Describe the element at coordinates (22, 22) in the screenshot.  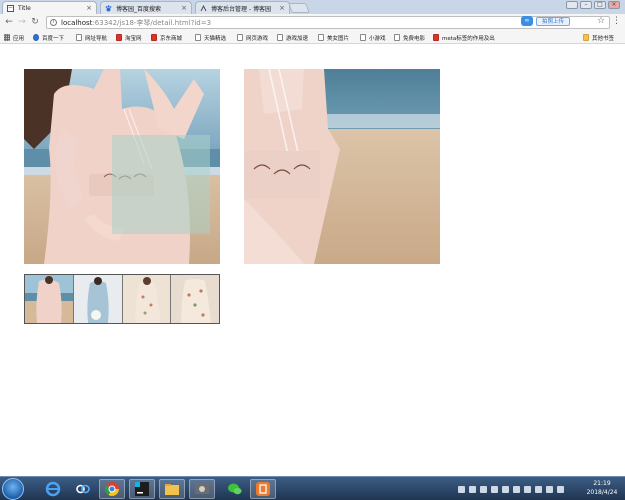
I see `forward-icon: →` at that location.